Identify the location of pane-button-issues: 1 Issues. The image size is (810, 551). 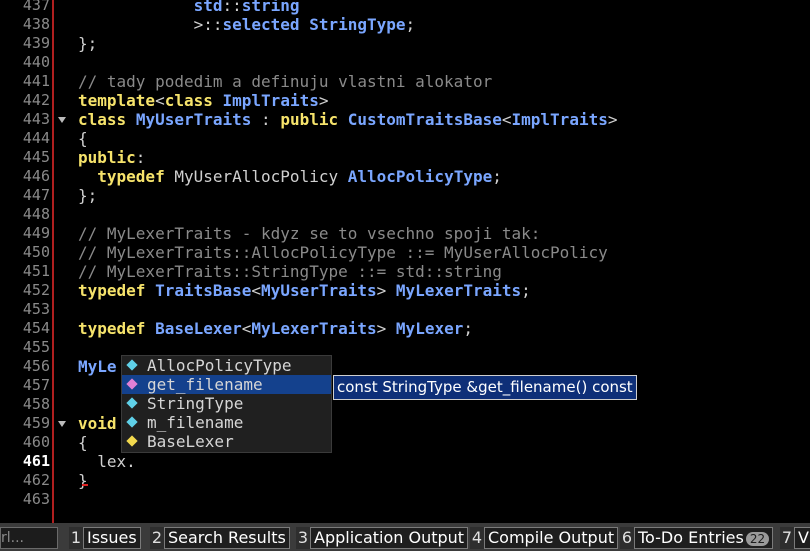
(105, 538).